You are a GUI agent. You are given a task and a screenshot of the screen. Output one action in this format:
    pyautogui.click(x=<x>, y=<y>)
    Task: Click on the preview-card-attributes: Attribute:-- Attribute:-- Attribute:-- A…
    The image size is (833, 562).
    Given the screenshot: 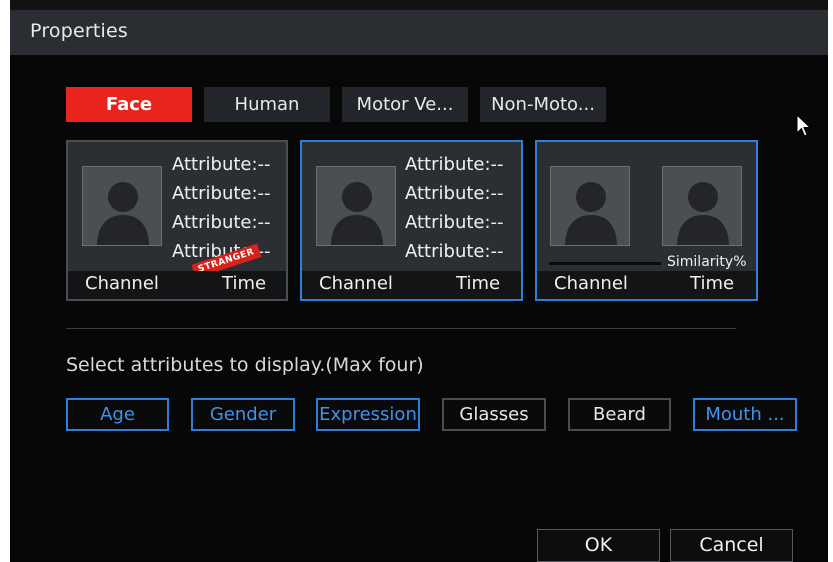 What is the action you would take?
    pyautogui.click(x=411, y=220)
    